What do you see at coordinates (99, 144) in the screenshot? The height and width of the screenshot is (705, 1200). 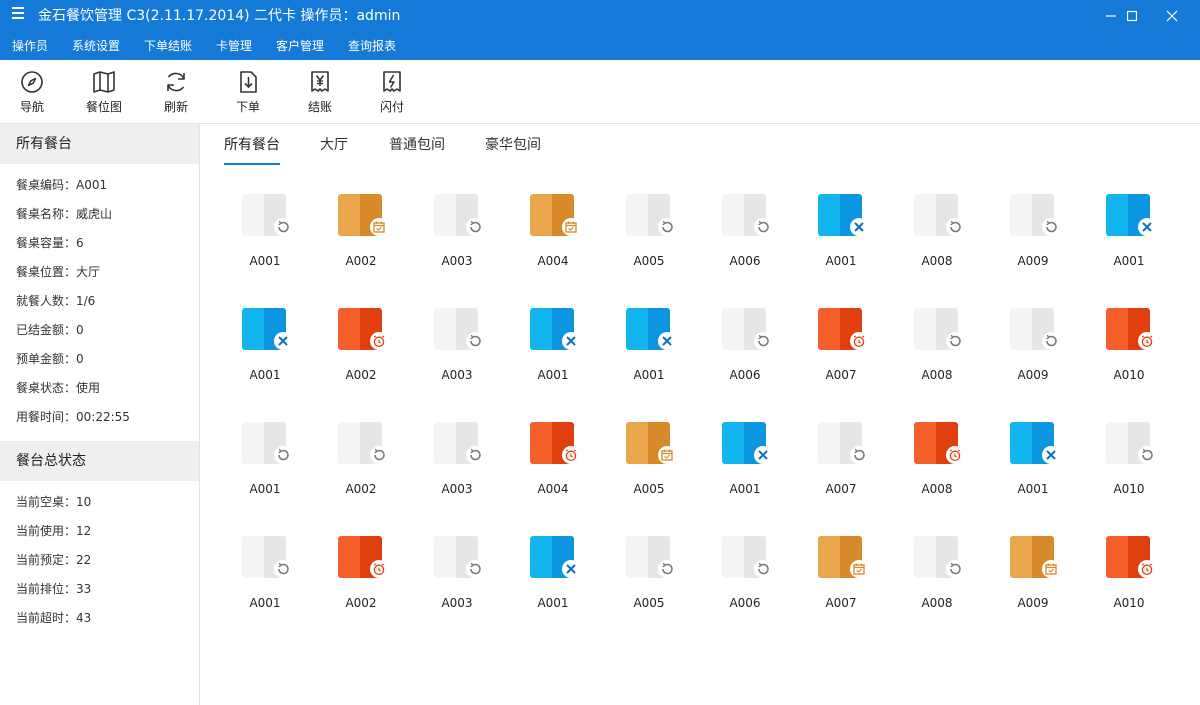 I see `table-info-header: 所有餐台` at bounding box center [99, 144].